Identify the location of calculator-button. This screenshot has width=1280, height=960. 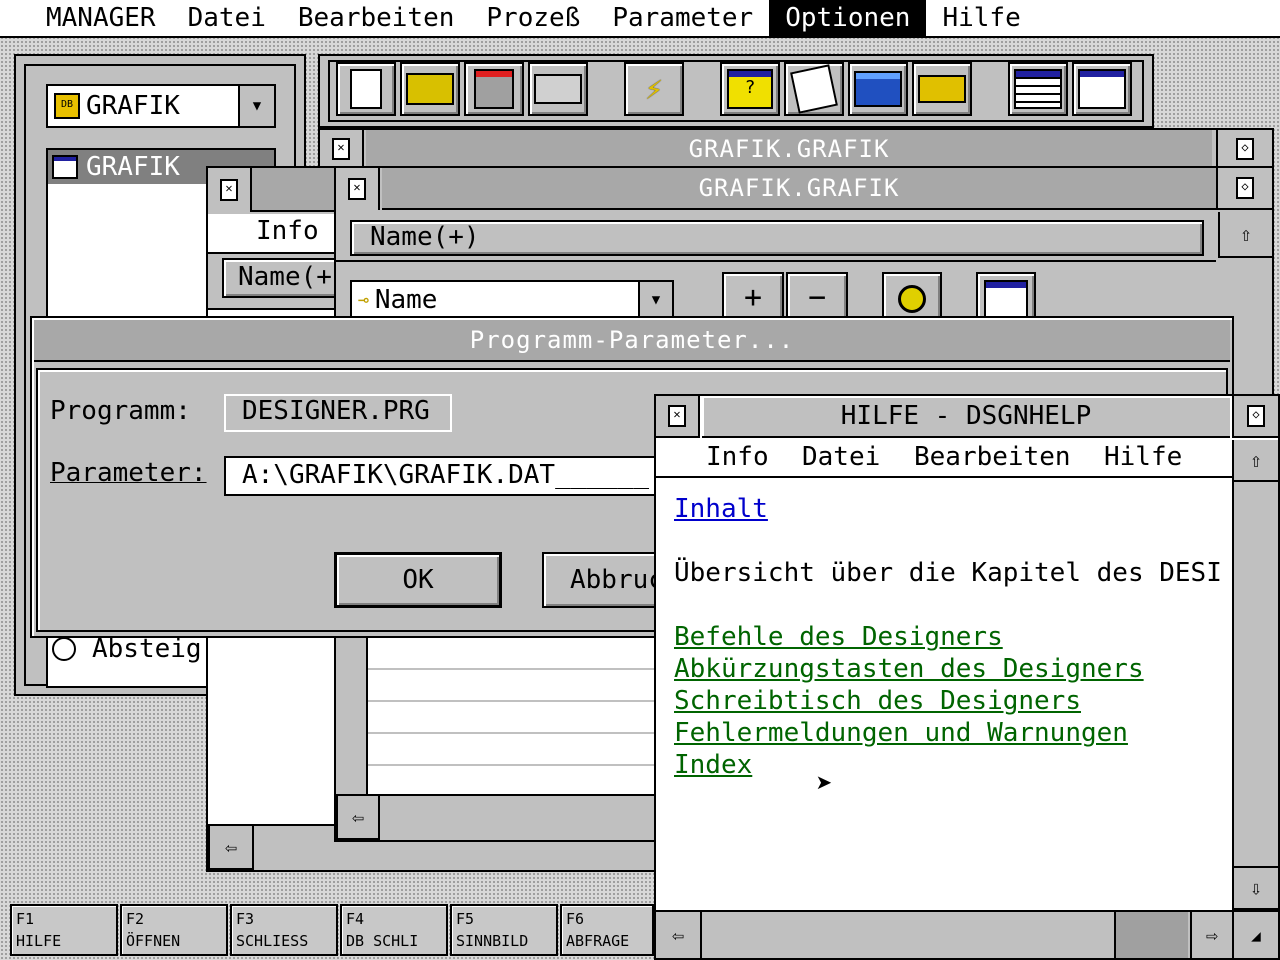
(878, 89).